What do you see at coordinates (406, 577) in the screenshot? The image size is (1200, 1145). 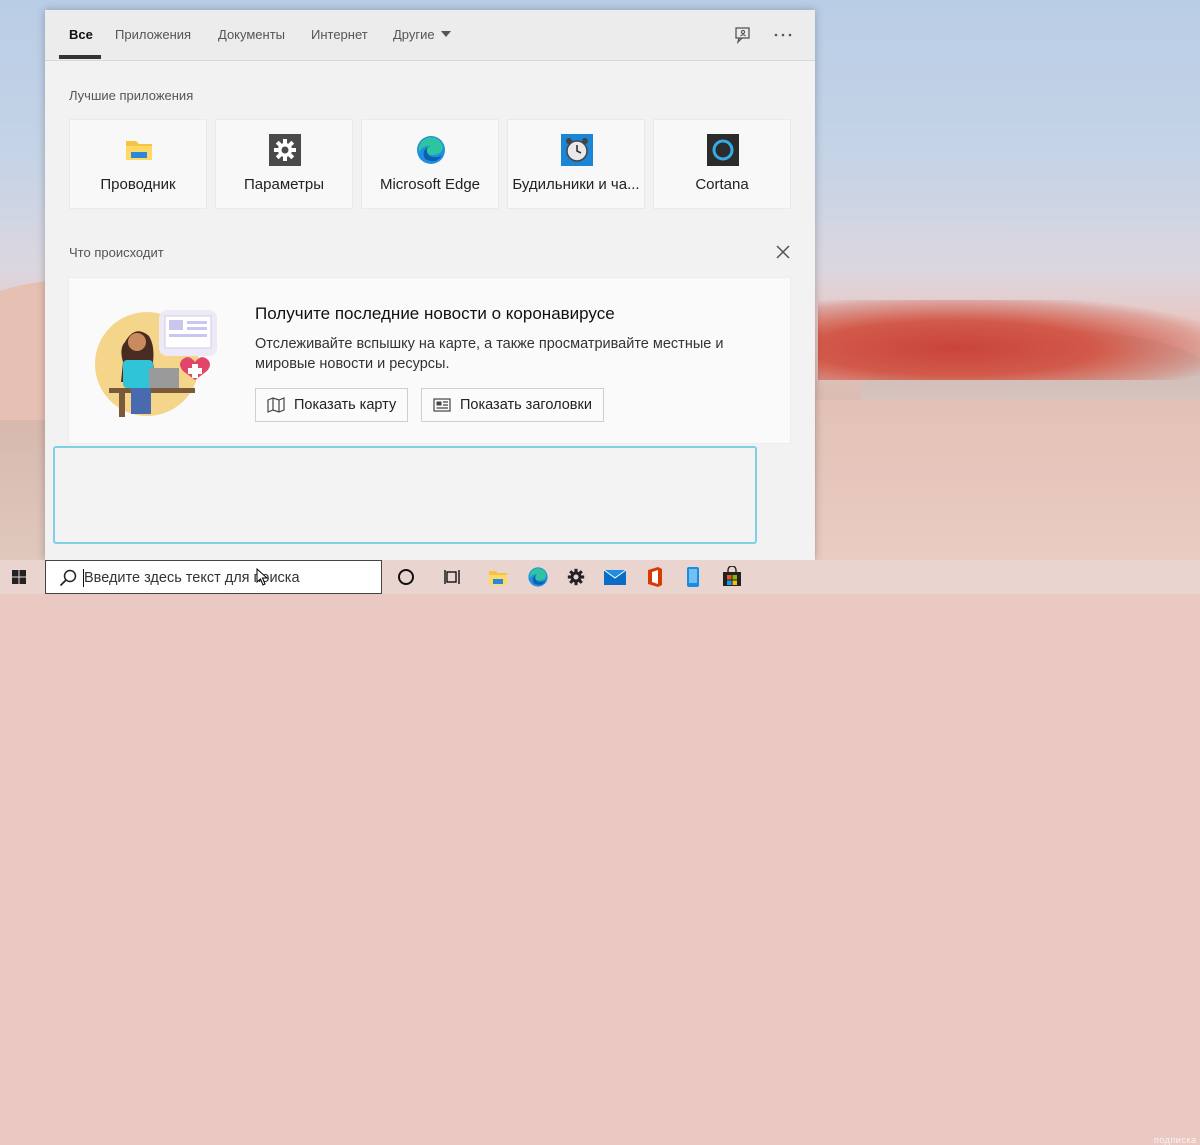 I see `cortana-circle-icon` at bounding box center [406, 577].